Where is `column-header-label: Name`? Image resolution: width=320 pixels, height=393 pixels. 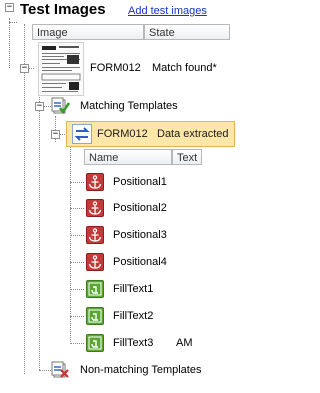
column-header-label: Name is located at coordinates (104, 158).